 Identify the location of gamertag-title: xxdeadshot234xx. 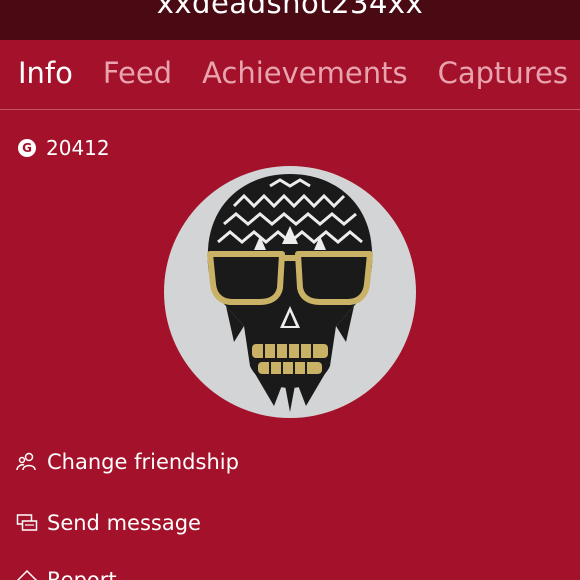
(290, 10).